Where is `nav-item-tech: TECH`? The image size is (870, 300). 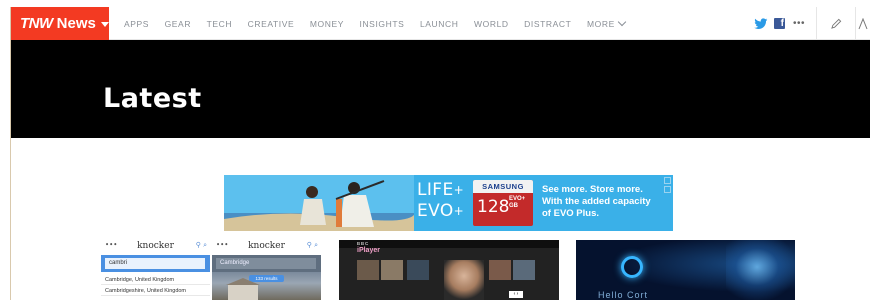
nav-item-tech: TECH is located at coordinates (220, 24).